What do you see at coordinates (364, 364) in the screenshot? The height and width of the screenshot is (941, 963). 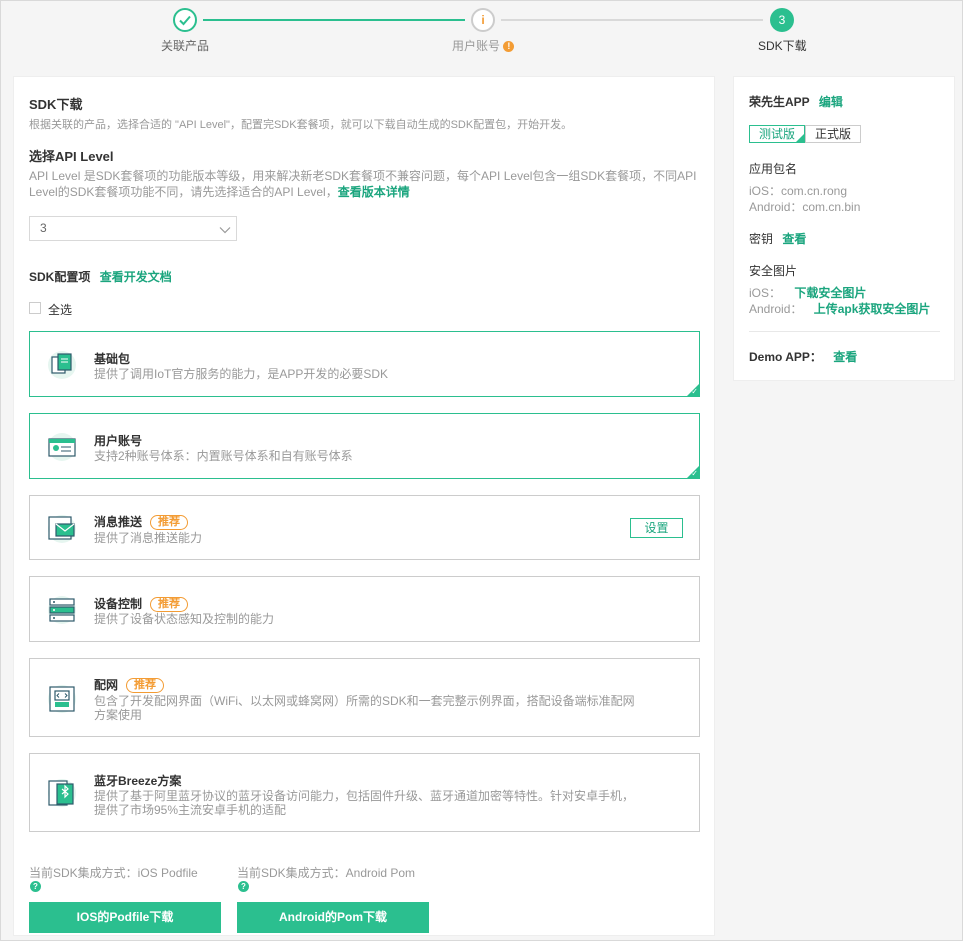 I see `config-card-base: 基础包 提供了调用IoT官方服务的能力，是APP开发的必要SDK ✓` at bounding box center [364, 364].